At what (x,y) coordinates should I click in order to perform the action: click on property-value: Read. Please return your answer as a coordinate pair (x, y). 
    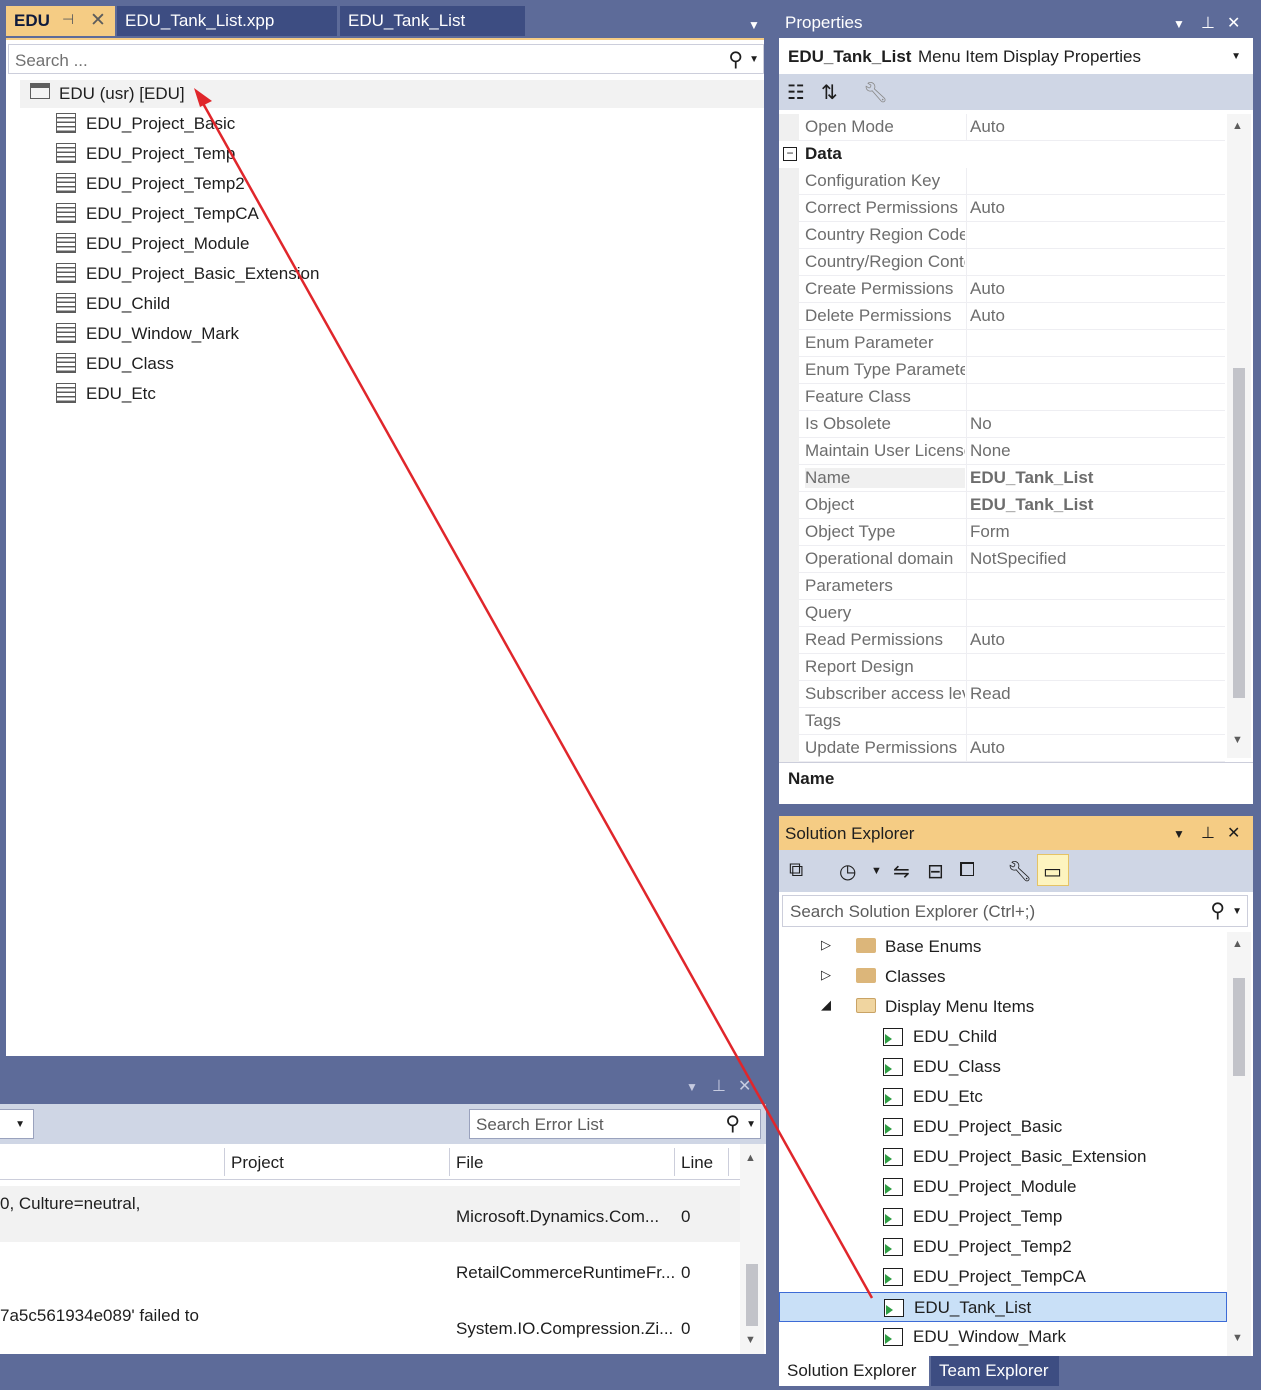
    Looking at the image, I should click on (990, 694).